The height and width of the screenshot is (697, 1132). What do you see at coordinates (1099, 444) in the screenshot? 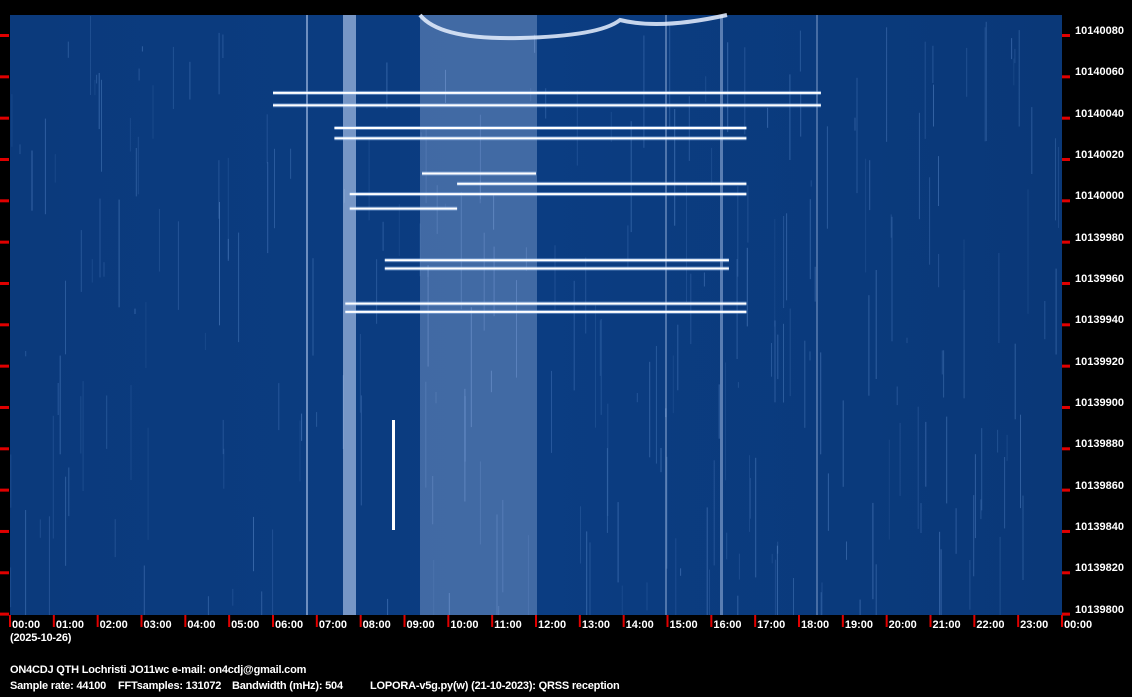
I see `y-tick-label: 10139880` at bounding box center [1099, 444].